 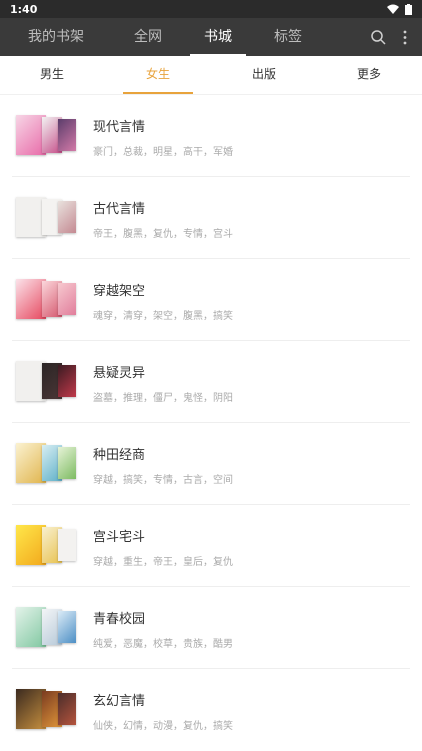 What do you see at coordinates (163, 726) in the screenshot?
I see `category-tags: 仙侠，幻情，动漫，复仇，搞笑` at bounding box center [163, 726].